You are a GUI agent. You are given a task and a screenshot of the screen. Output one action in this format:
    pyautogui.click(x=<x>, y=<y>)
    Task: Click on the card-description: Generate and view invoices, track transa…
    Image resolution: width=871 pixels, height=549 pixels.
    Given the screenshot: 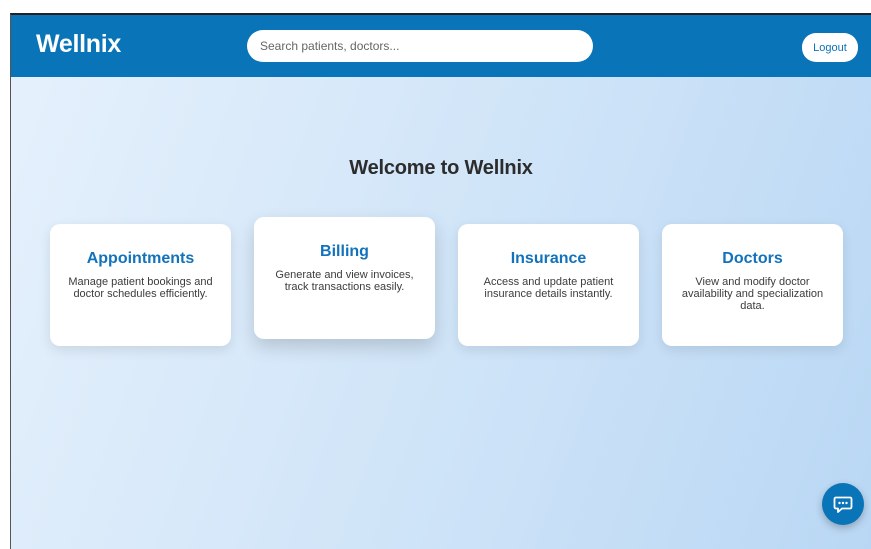 What is the action you would take?
    pyautogui.click(x=344, y=281)
    